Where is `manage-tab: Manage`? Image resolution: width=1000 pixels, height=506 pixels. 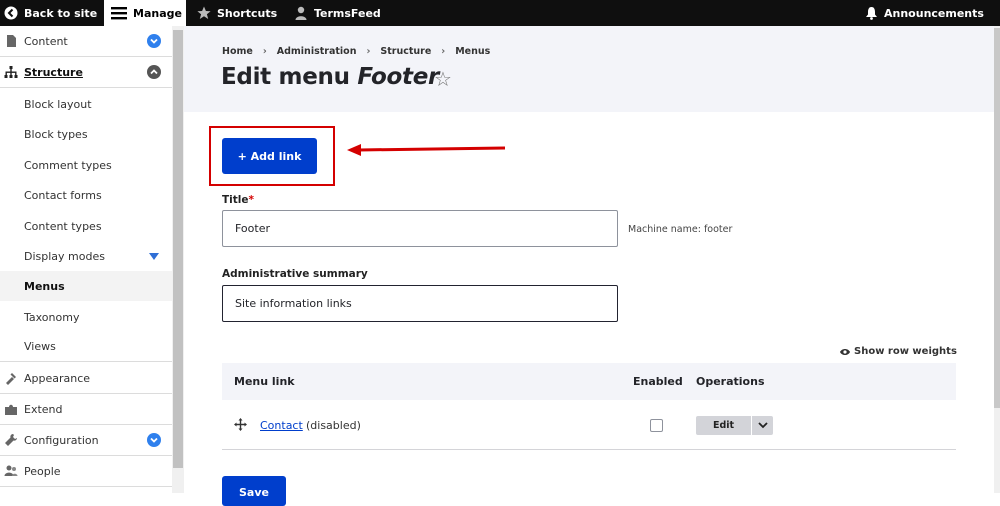
manage-tab: Manage is located at coordinates (145, 13).